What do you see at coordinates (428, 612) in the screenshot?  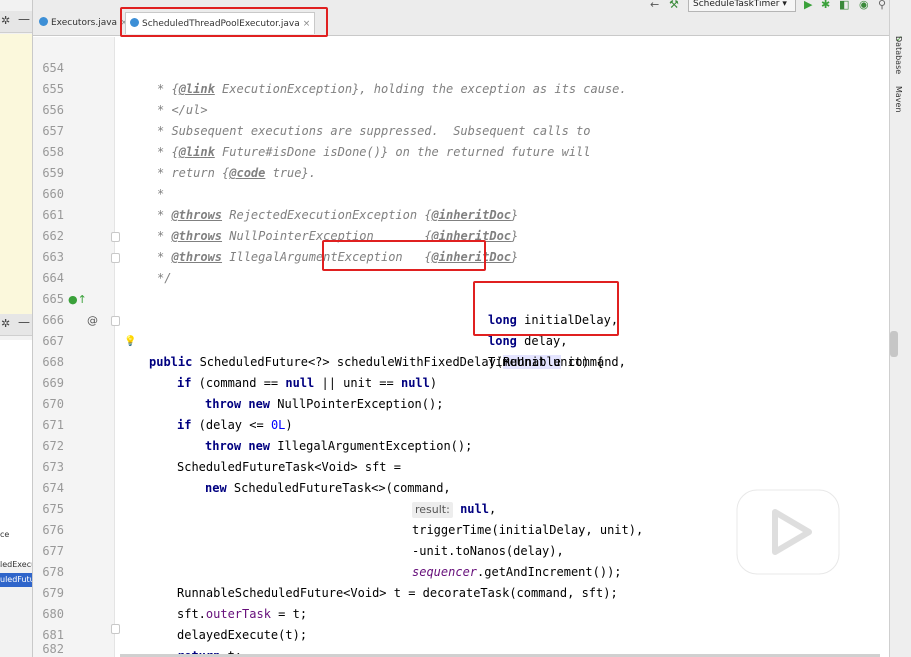 I see `code-line: 680 delayedExecute(t);` at bounding box center [428, 612].